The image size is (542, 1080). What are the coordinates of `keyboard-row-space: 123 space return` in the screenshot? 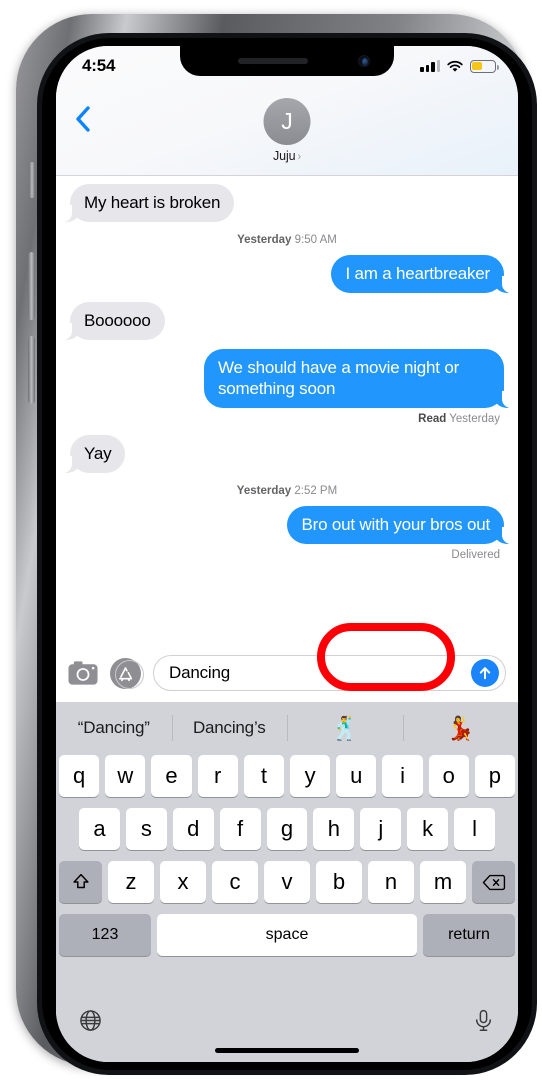 It's located at (287, 935).